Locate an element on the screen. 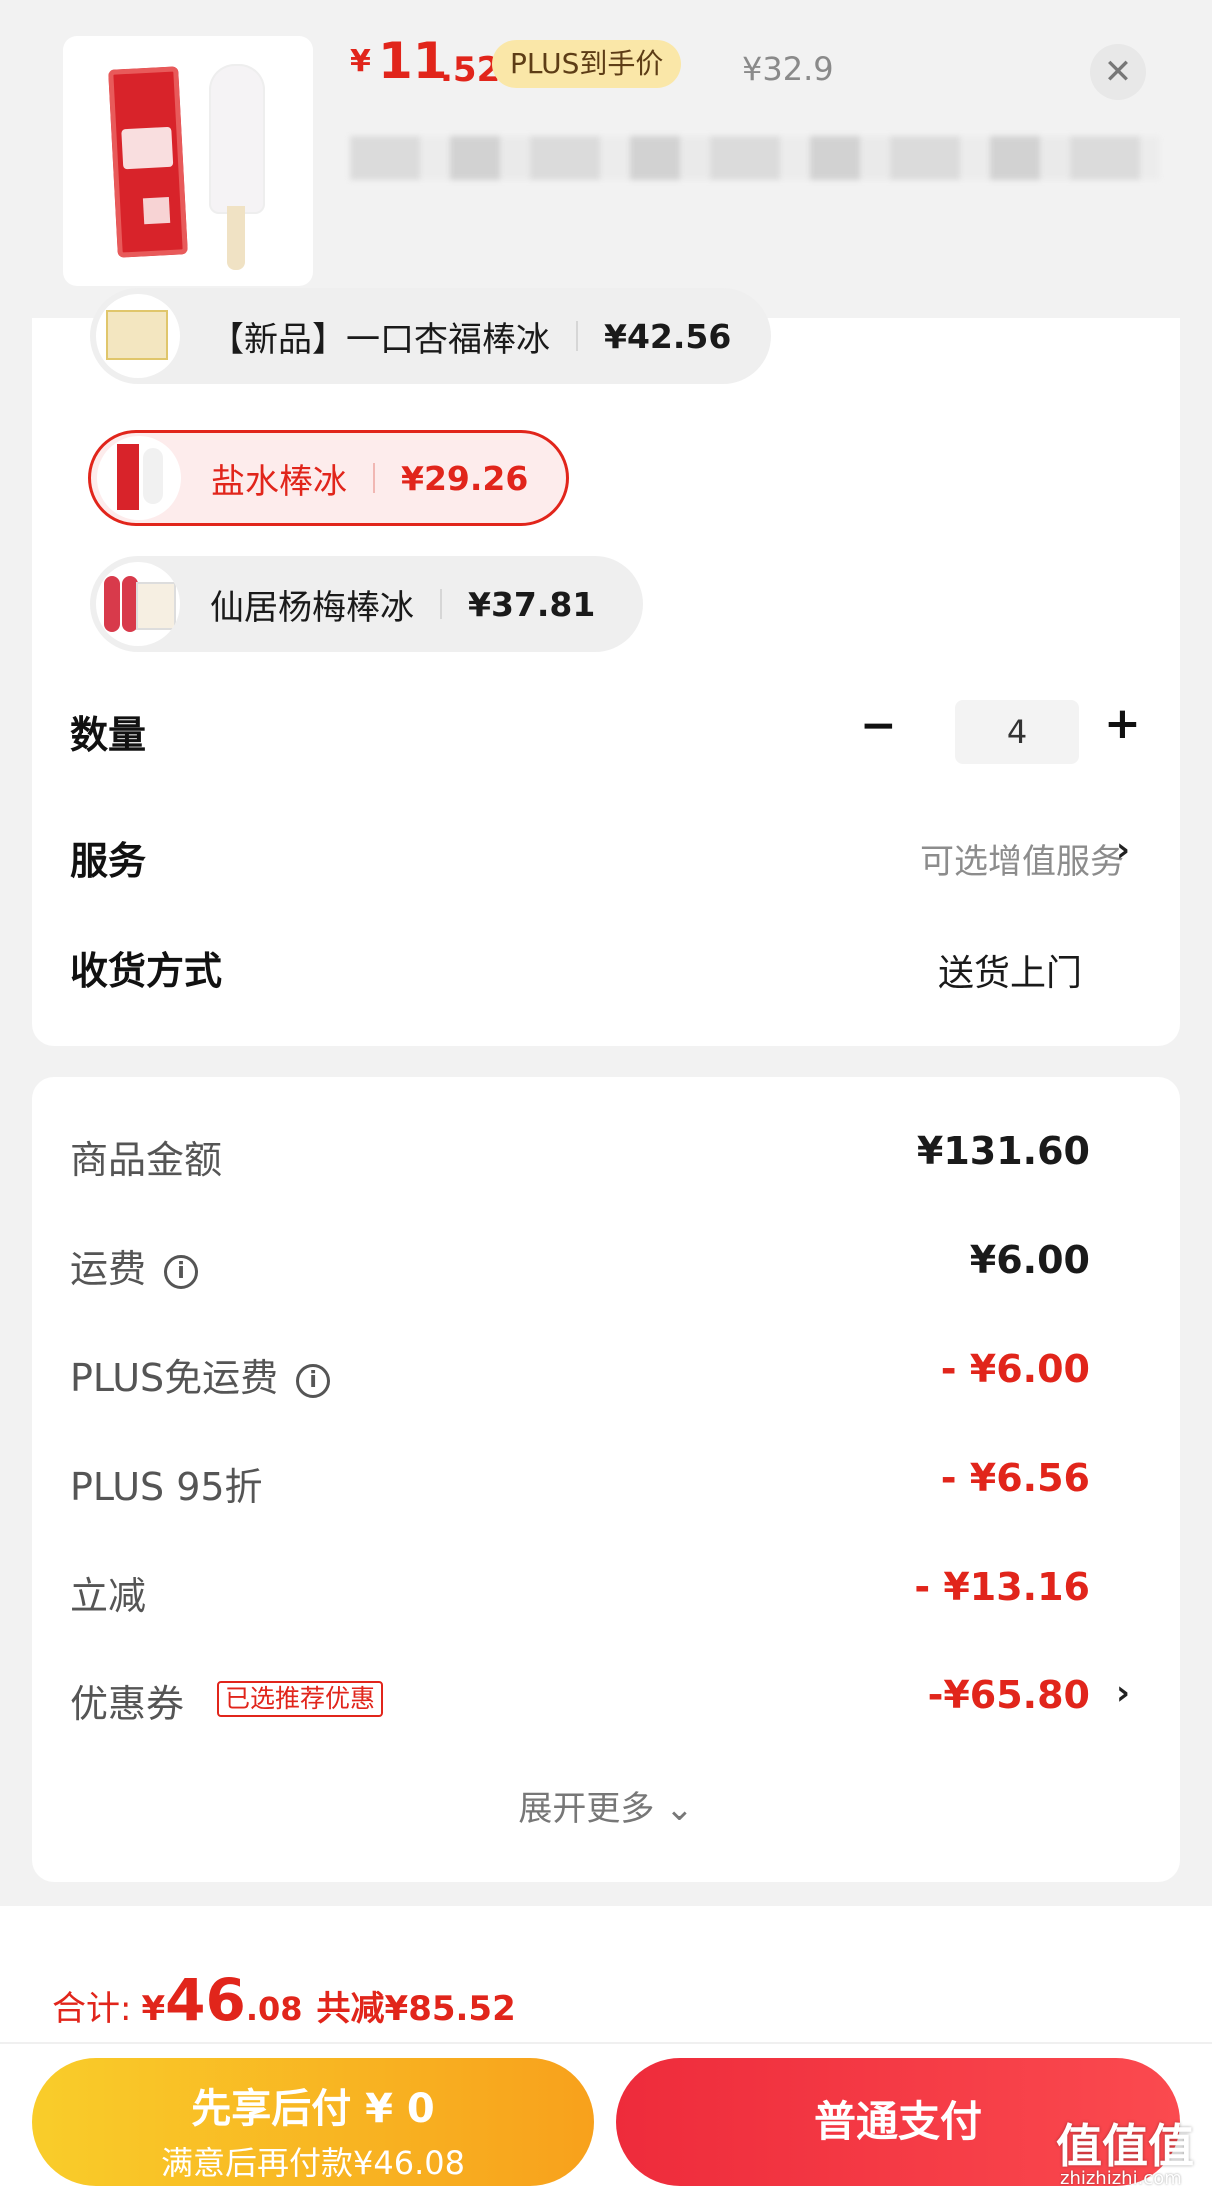 The height and width of the screenshot is (2196, 1212). product-header: ¥ 11 .52 PLUS到手价 ¥32.9 ✕ is located at coordinates (606, 159).